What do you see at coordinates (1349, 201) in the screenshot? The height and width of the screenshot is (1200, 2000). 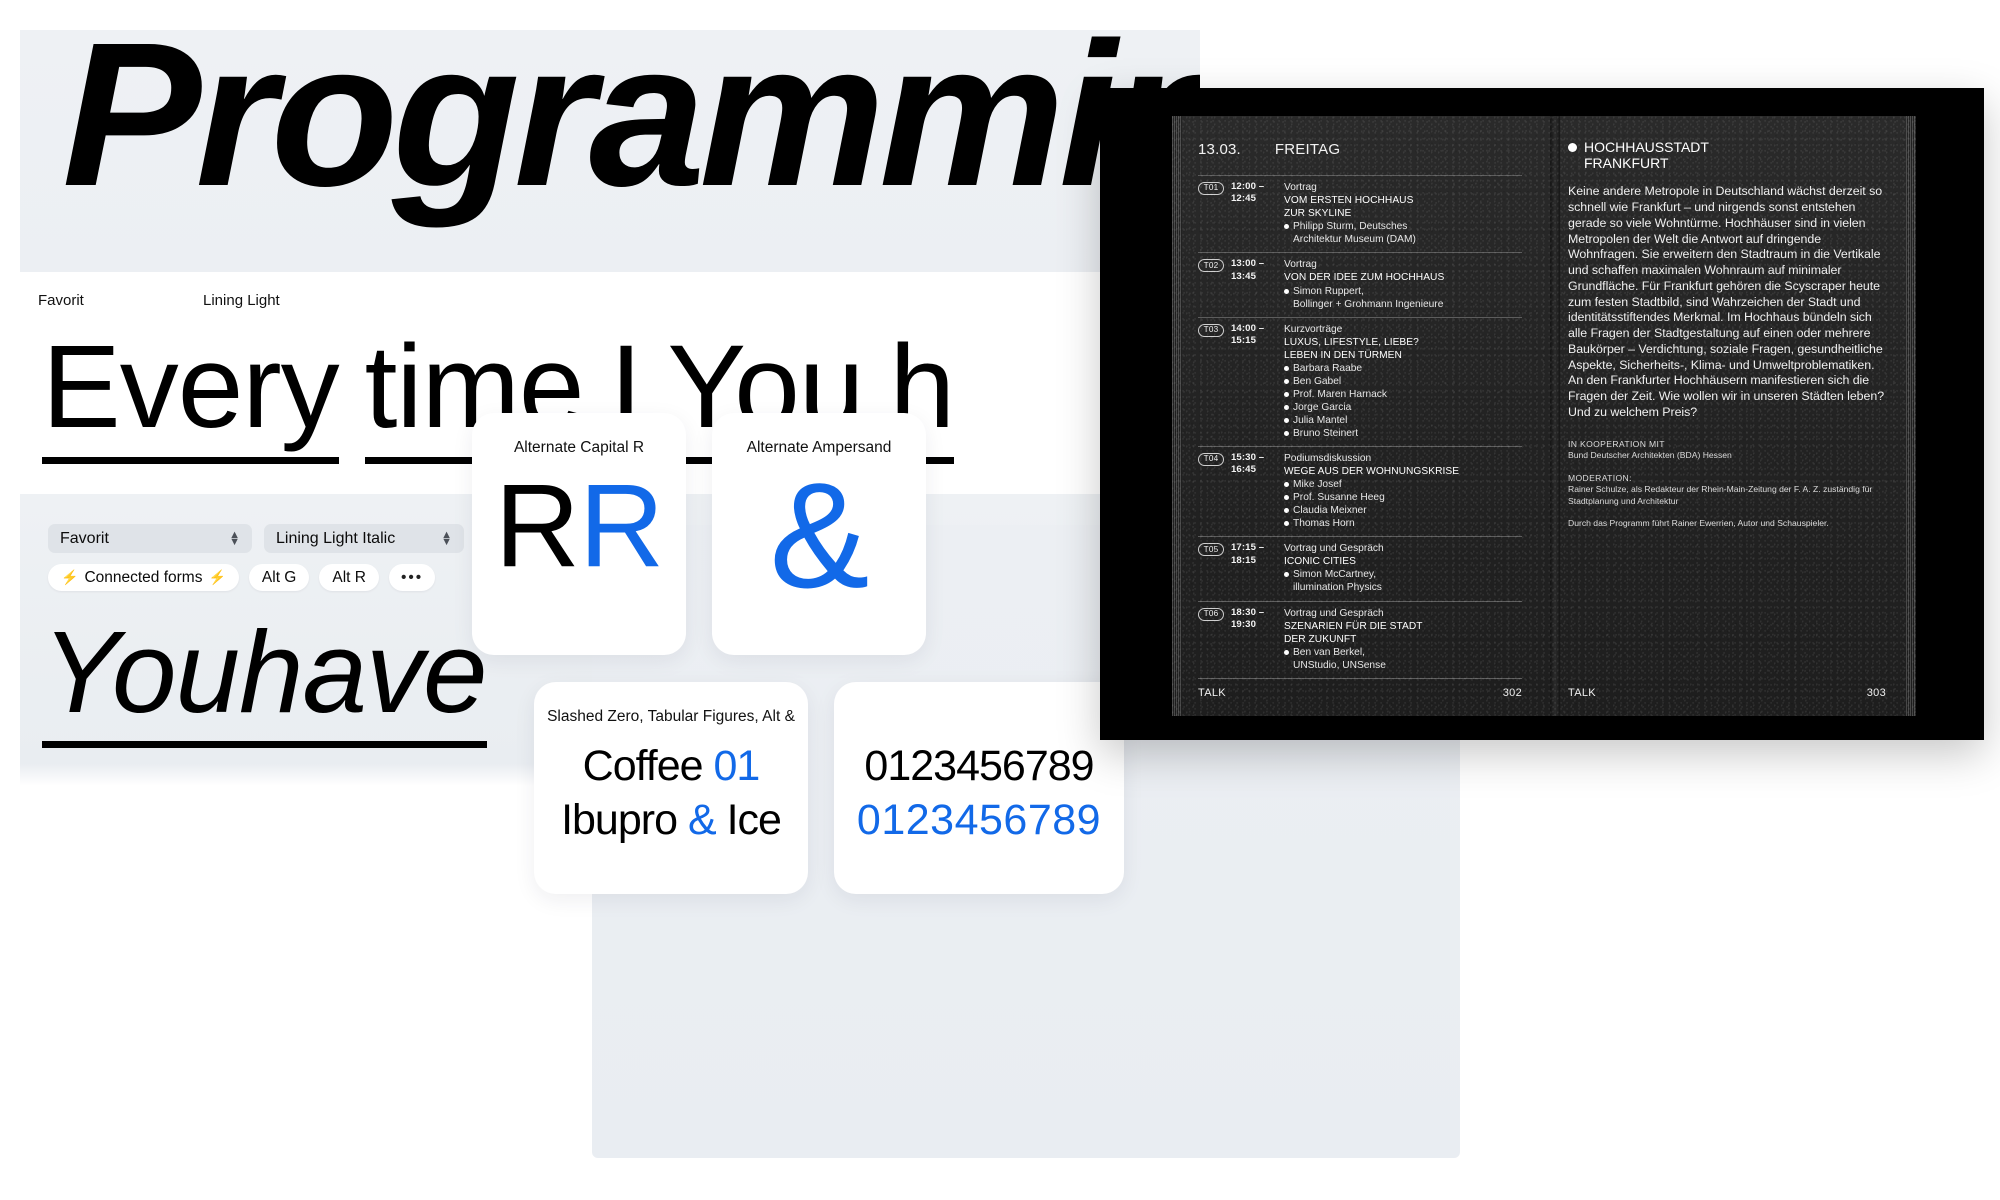 I see `schedule-item-title: VOM ERSTEN HOCHHAUS` at bounding box center [1349, 201].